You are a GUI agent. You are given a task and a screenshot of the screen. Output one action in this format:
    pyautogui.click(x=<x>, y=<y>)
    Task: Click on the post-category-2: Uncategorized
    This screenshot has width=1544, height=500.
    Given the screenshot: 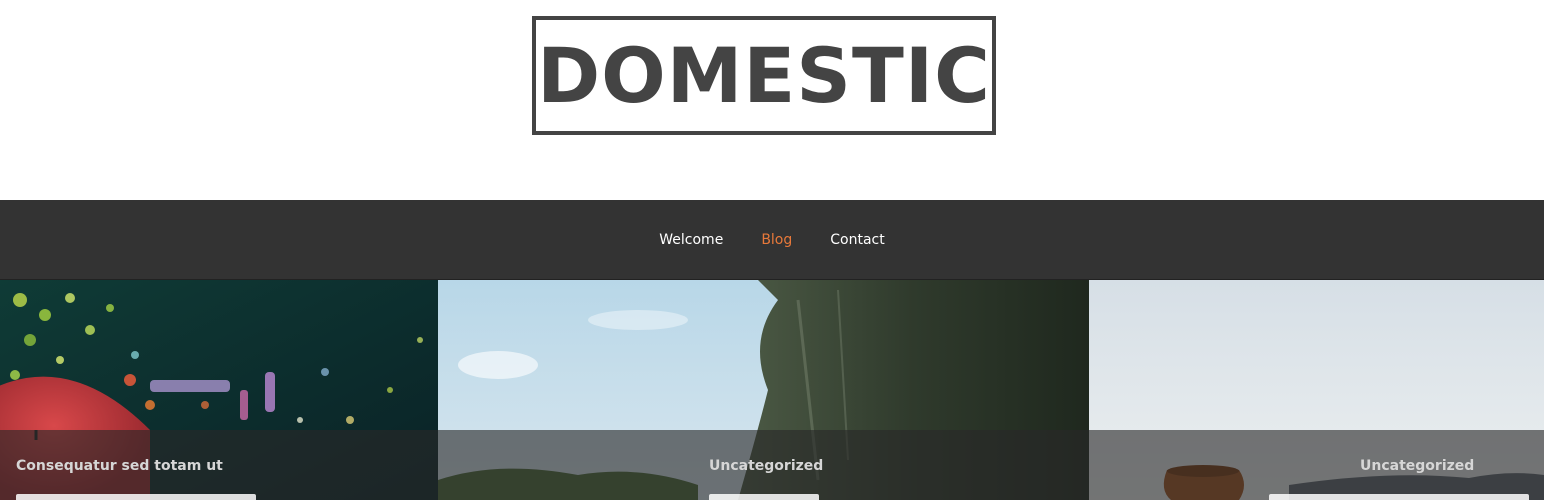 What is the action you would take?
    pyautogui.click(x=766, y=466)
    